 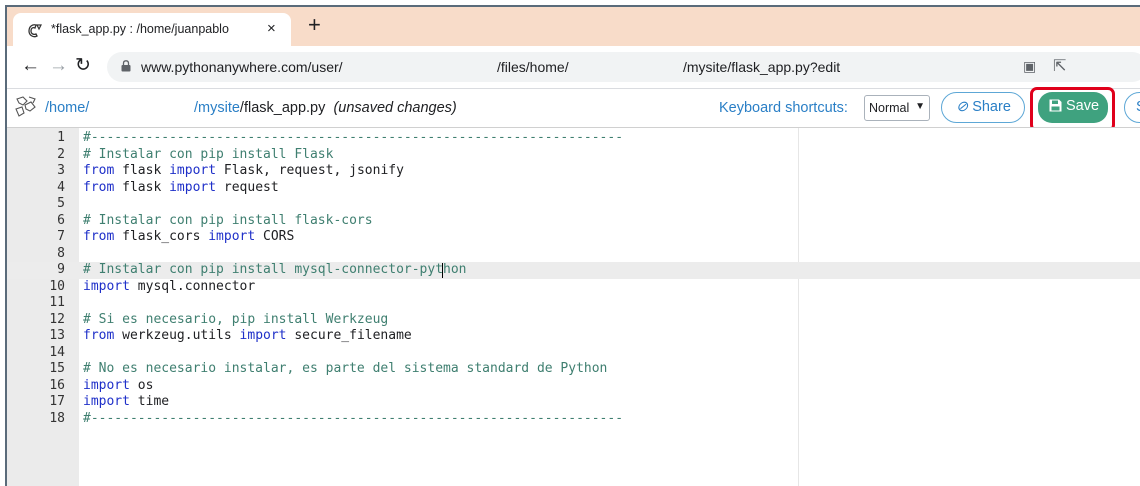 I want to click on share-page-icon: ⇱, so click(x=1059, y=66).